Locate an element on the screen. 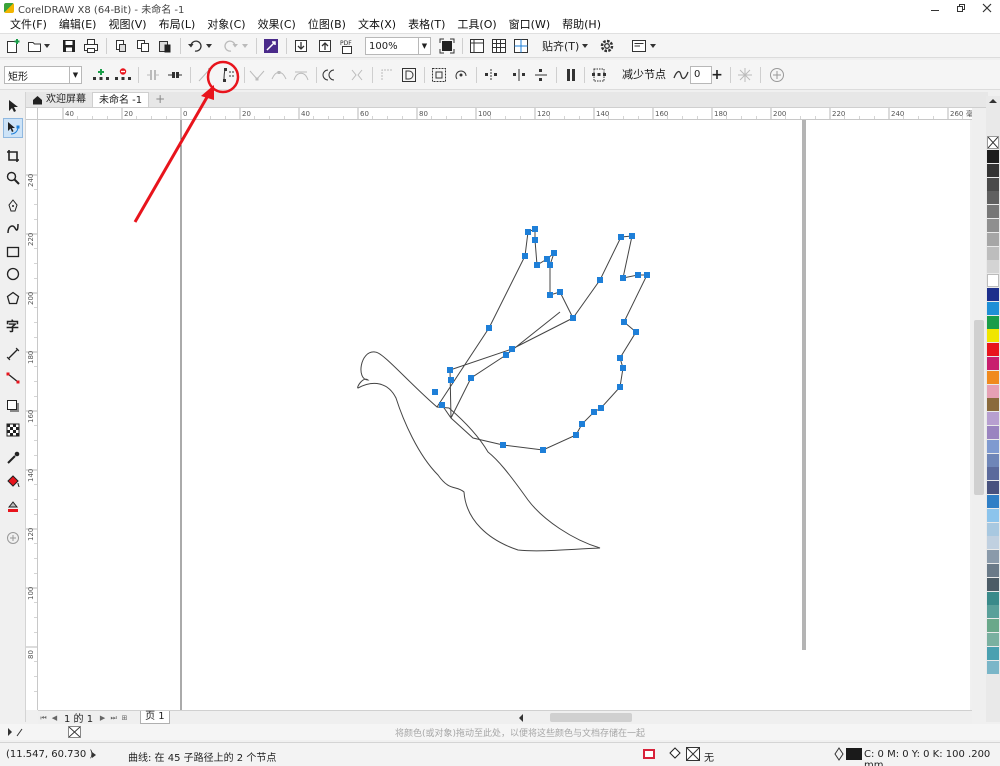  menu-file: 文件(F) is located at coordinates (28, 25).